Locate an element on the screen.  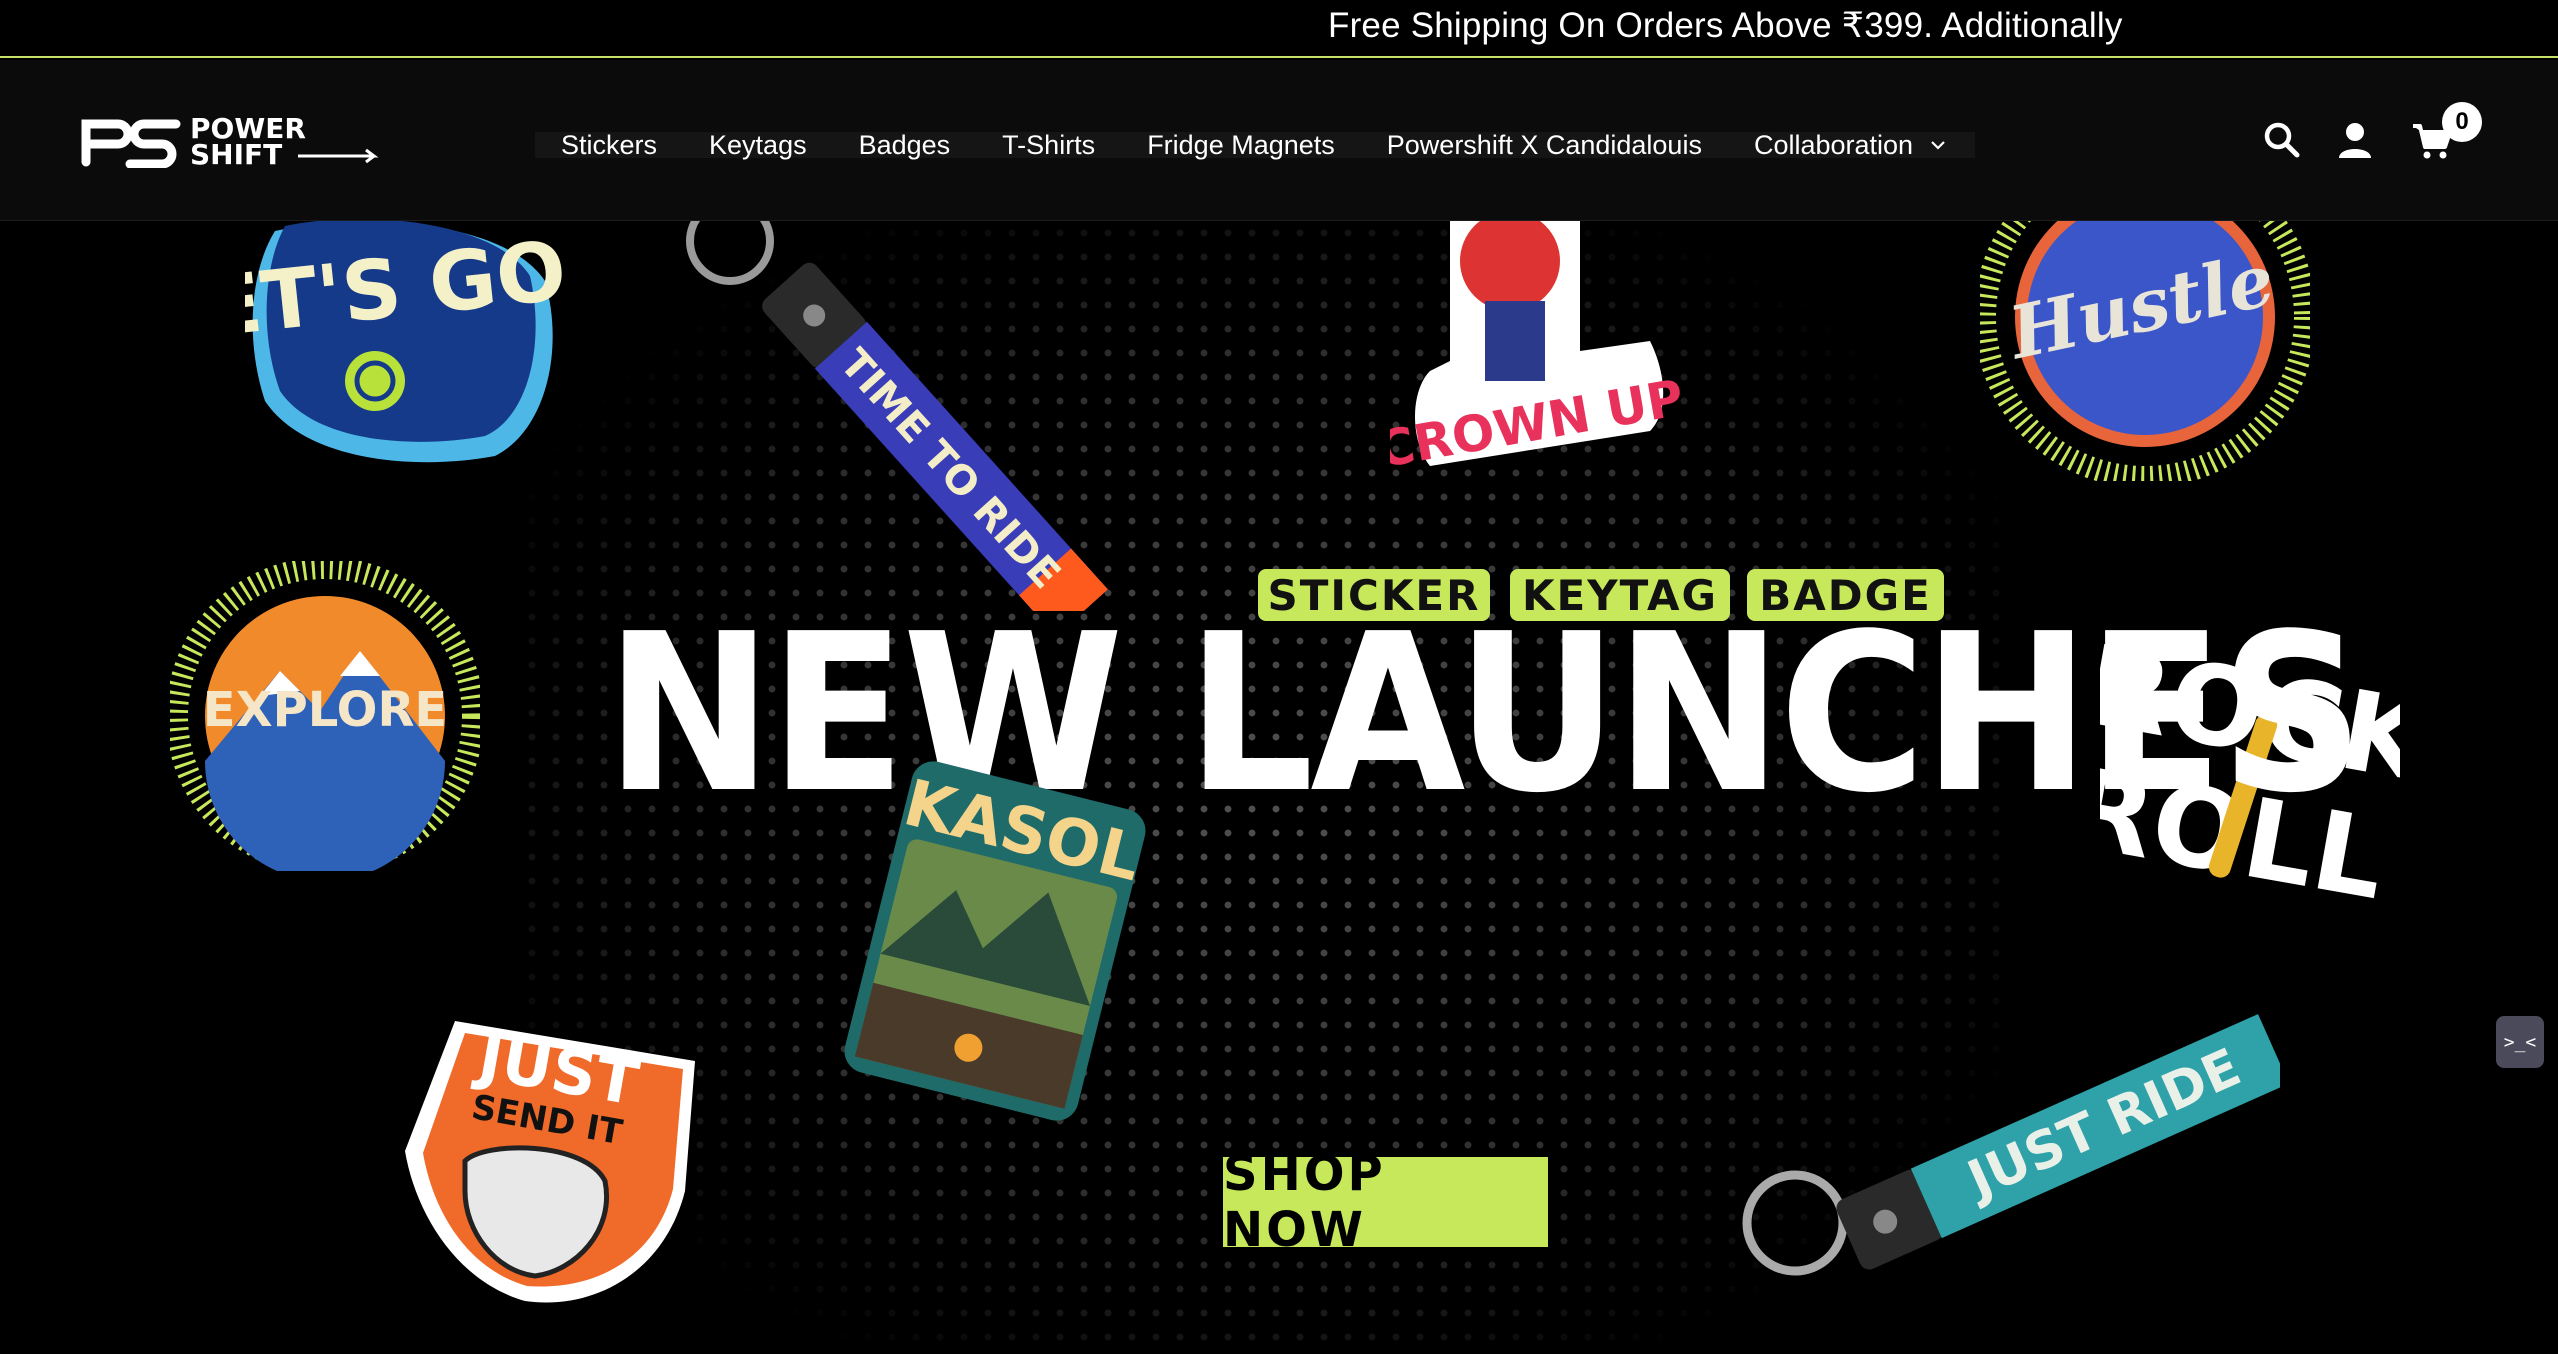
nav-label: Badges is located at coordinates (904, 145).